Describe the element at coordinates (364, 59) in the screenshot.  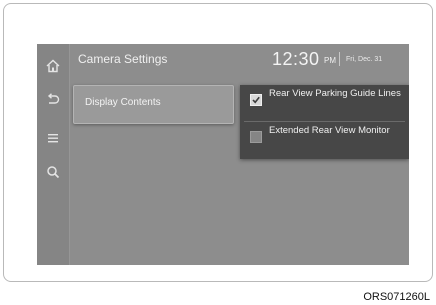
I see `clock-date: Fri, Dec. 31` at that location.